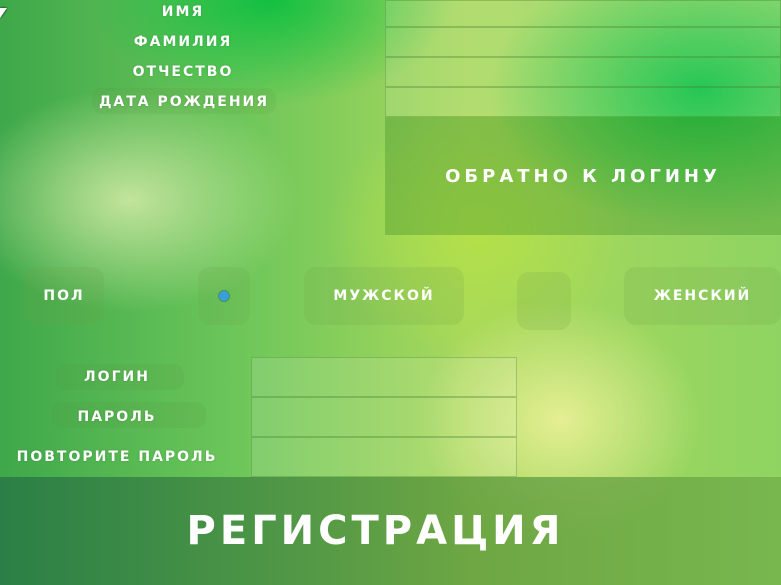 Image resolution: width=781 pixels, height=585 pixels. I want to click on birthdate-field, so click(583, 102).